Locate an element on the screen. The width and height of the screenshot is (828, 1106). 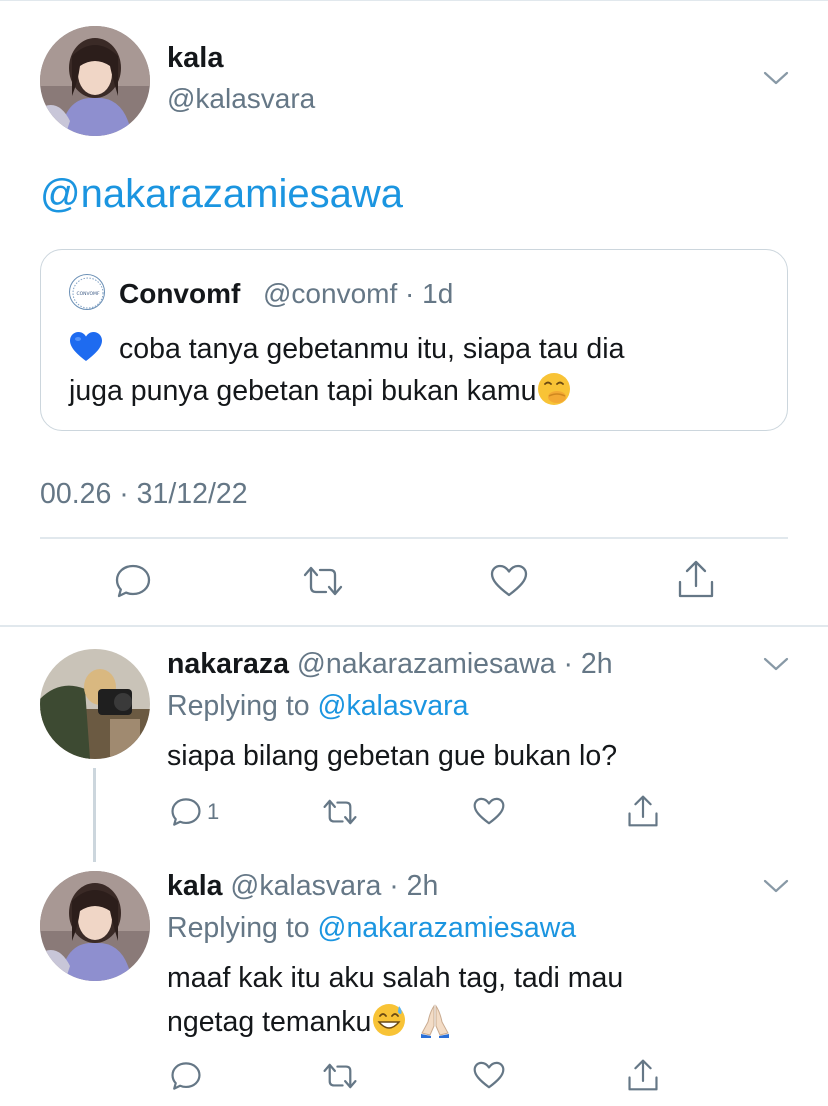
quote-avatar: CONVOMF is located at coordinates (87, 292).